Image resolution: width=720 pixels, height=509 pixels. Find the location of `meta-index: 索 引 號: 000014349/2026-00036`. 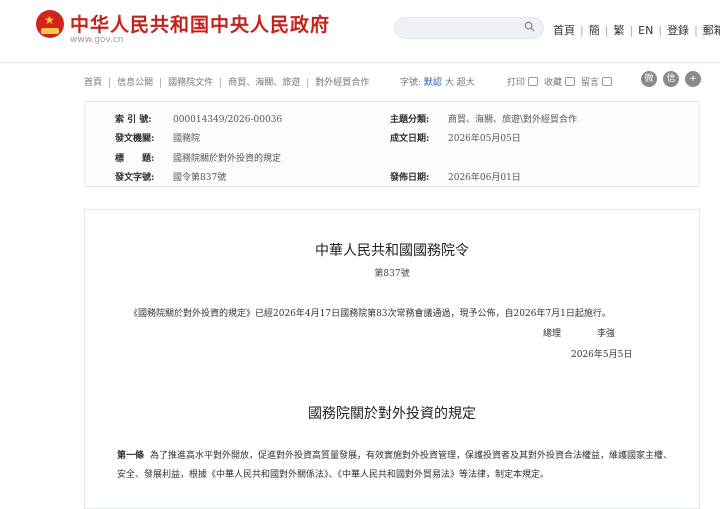

meta-index: 索 引 號: 000014349/2026-00036 is located at coordinates (198, 118).